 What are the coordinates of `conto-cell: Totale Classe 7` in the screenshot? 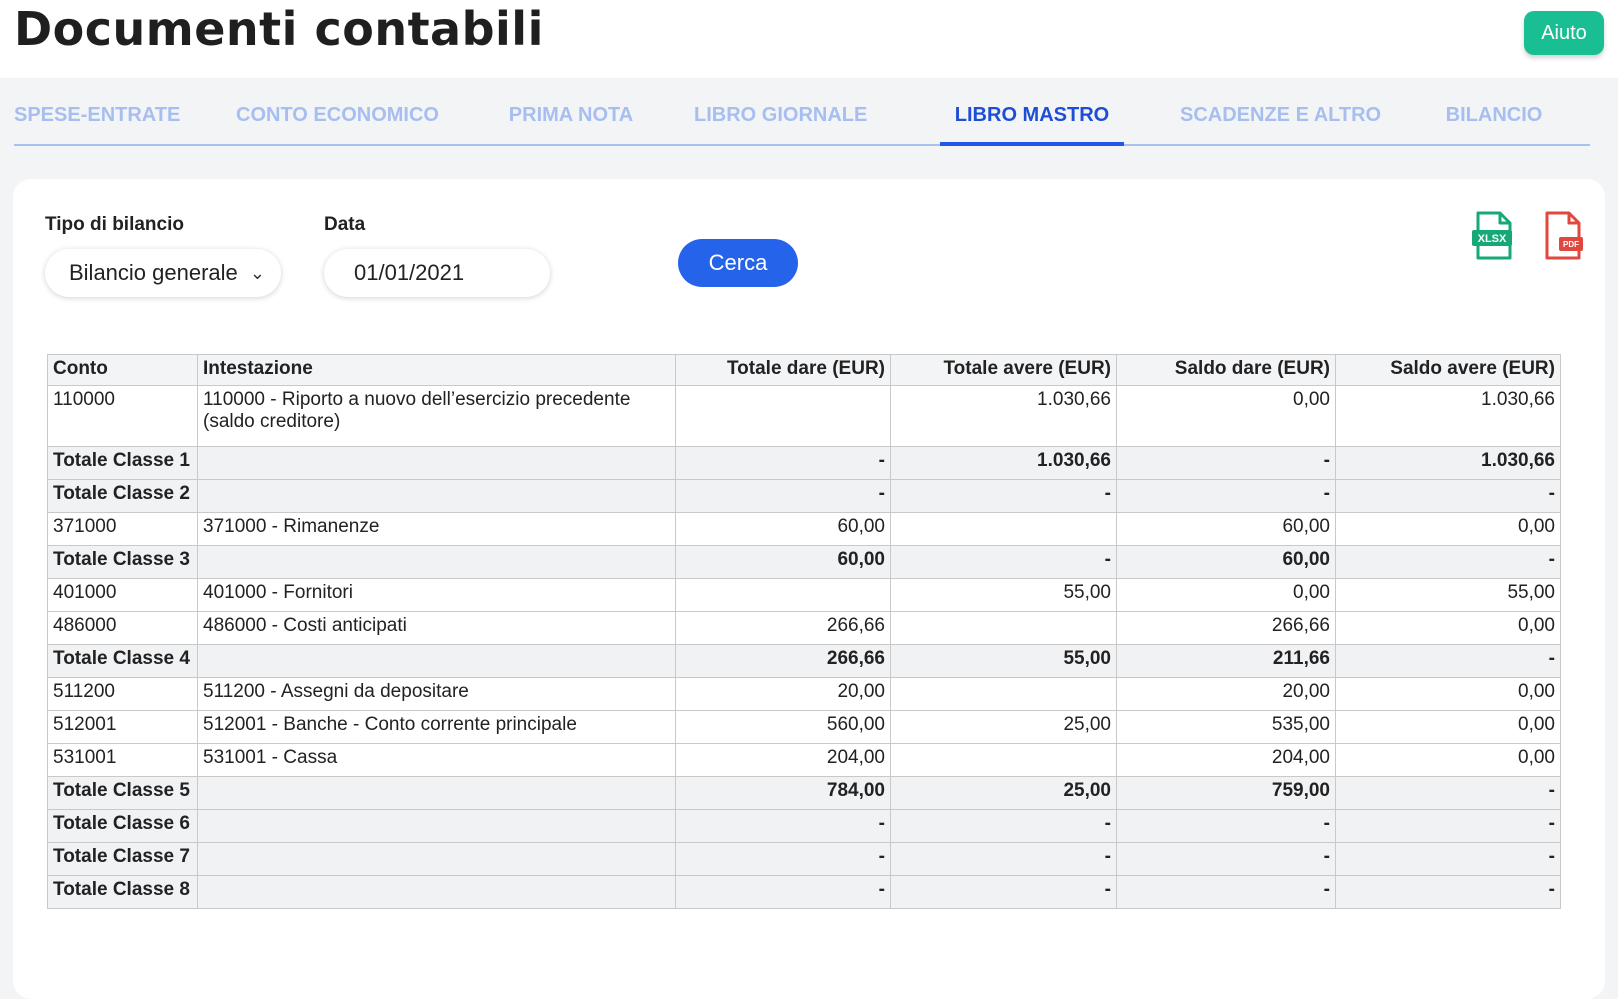 It's located at (122, 859).